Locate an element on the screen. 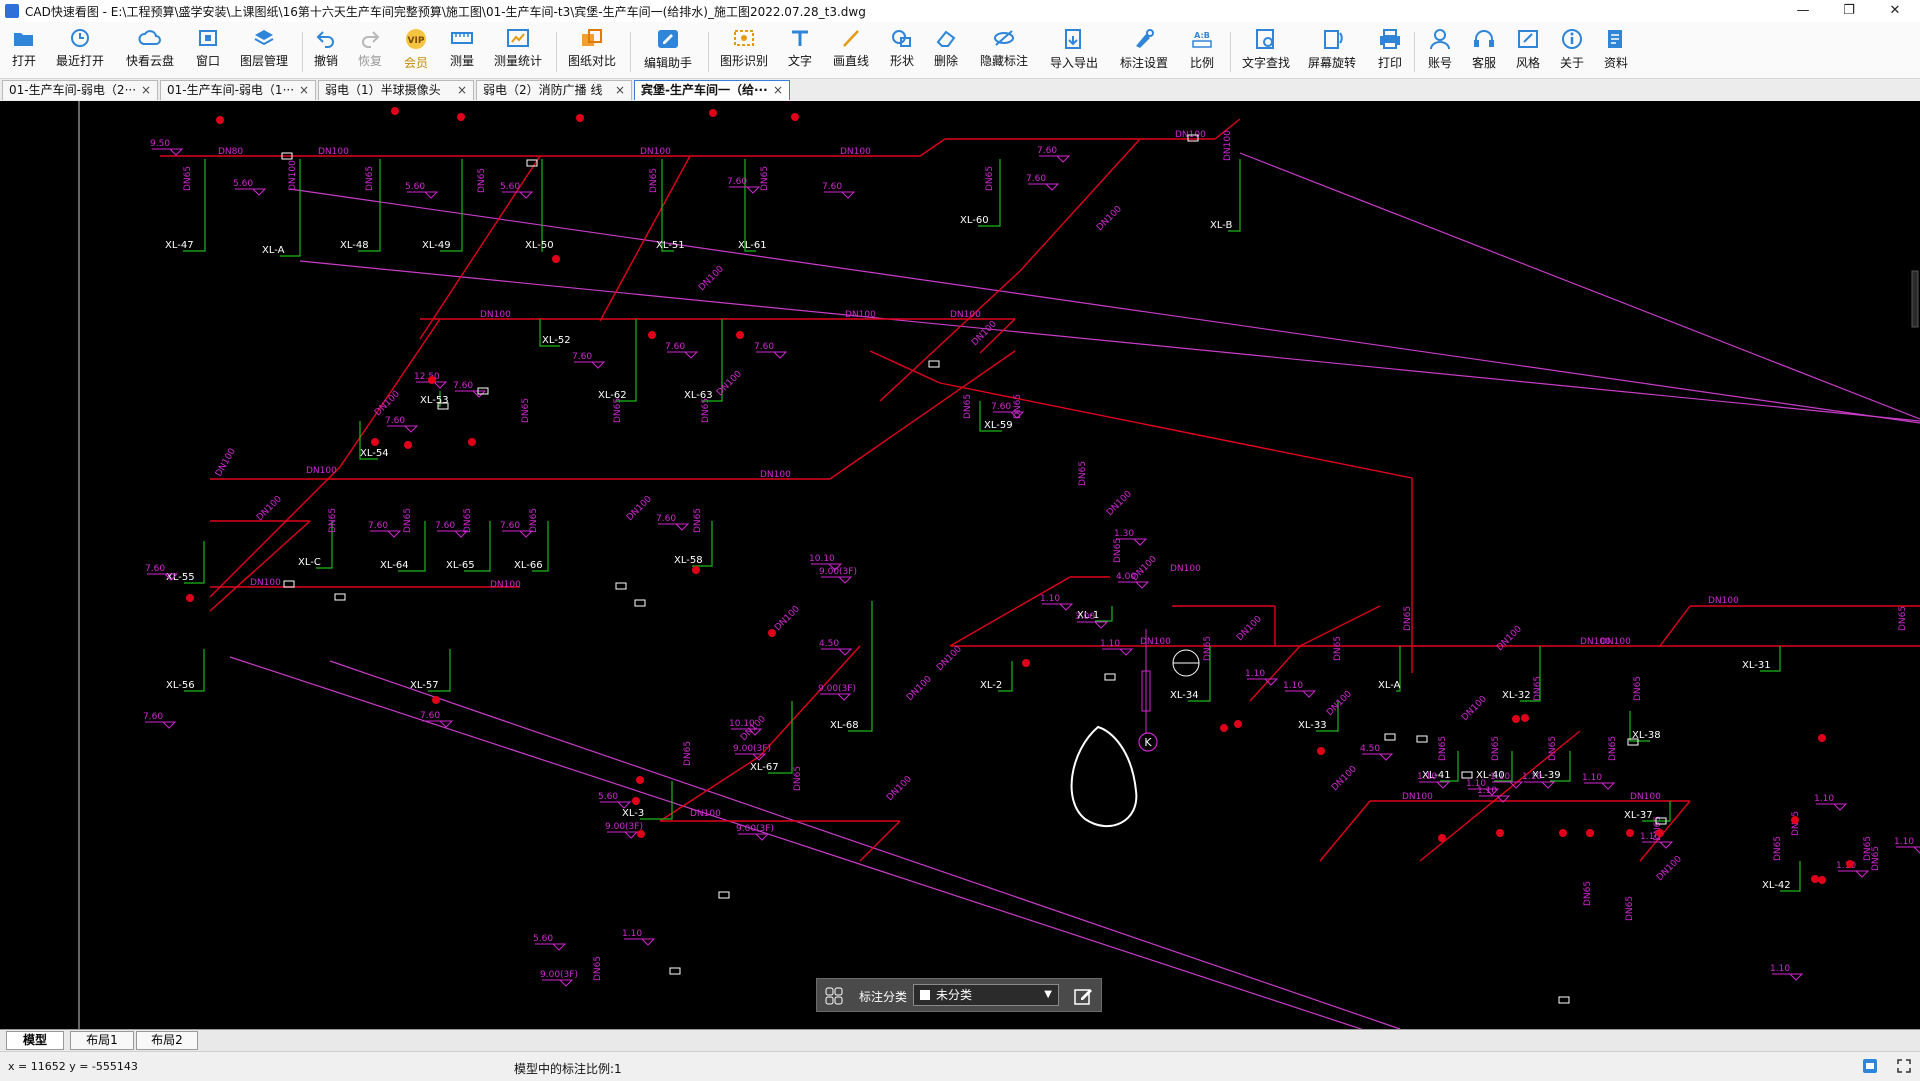 This screenshot has width=1920, height=1081. riser-label: XL-64 is located at coordinates (394, 565).